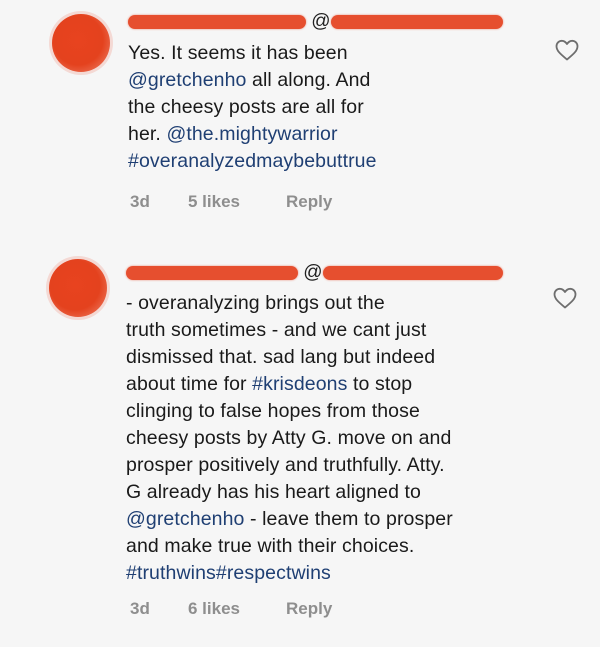  I want to click on comment-text-segment: - overanalyzing brings out the, so click(255, 303).